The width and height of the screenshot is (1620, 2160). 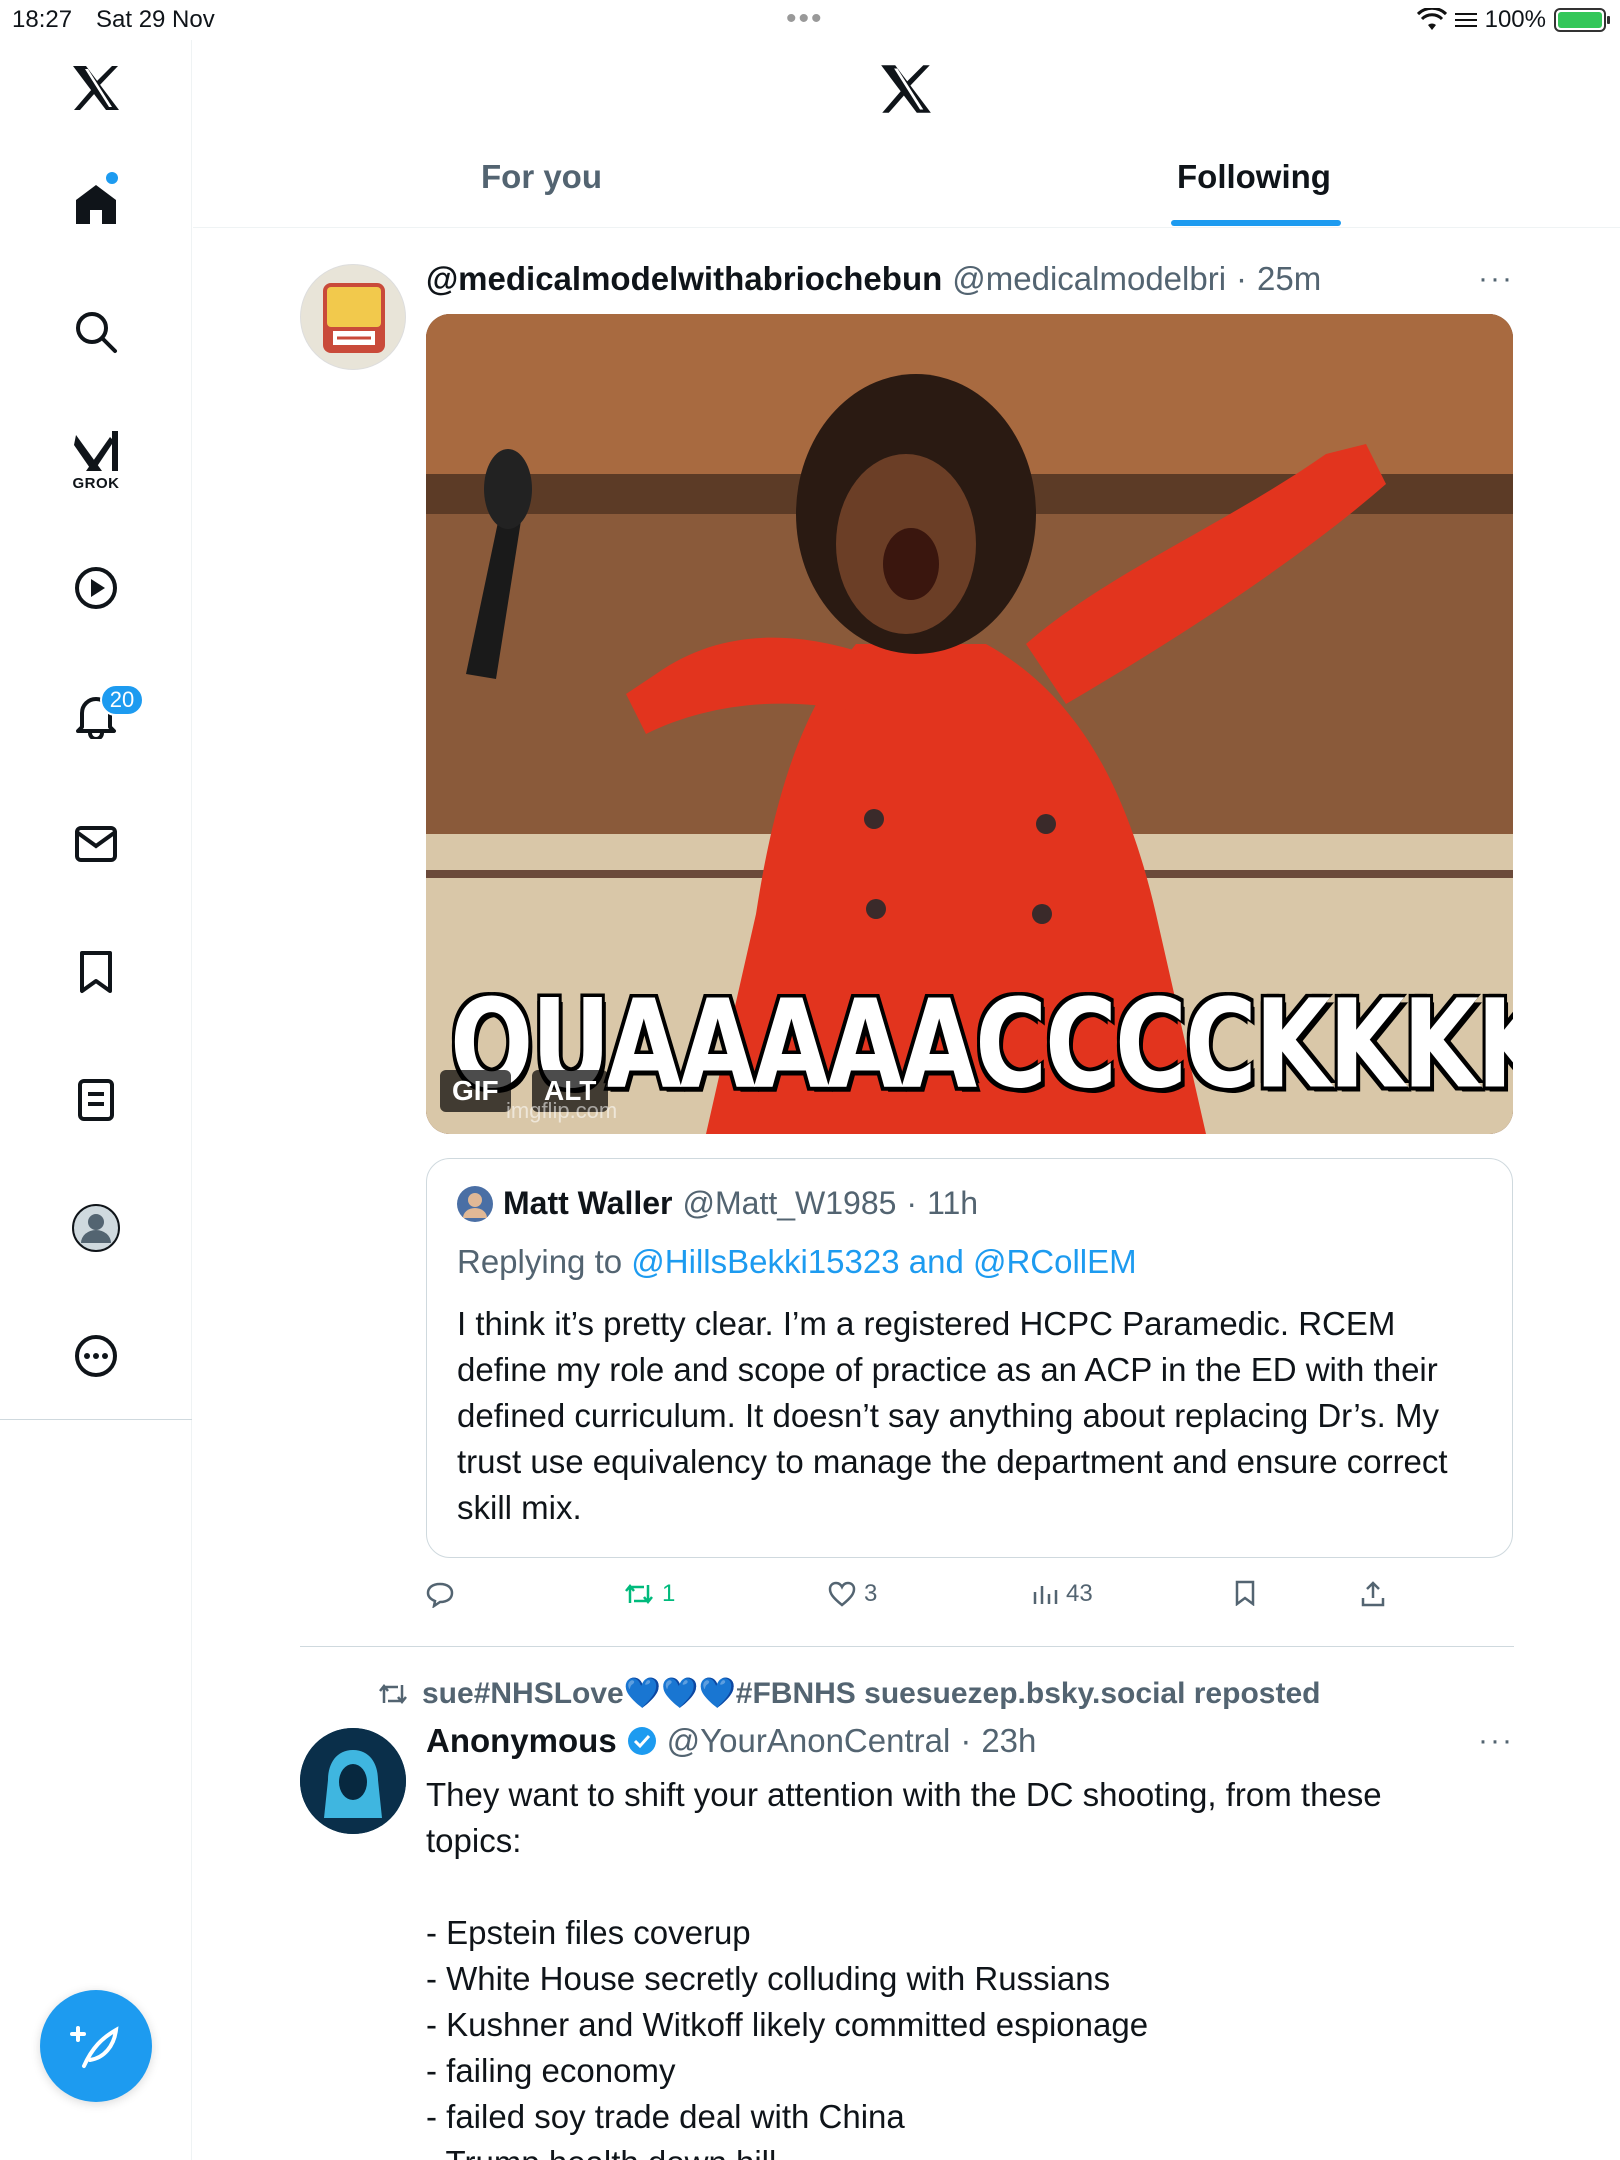 I want to click on repost-count: 1, so click(x=669, y=1593).